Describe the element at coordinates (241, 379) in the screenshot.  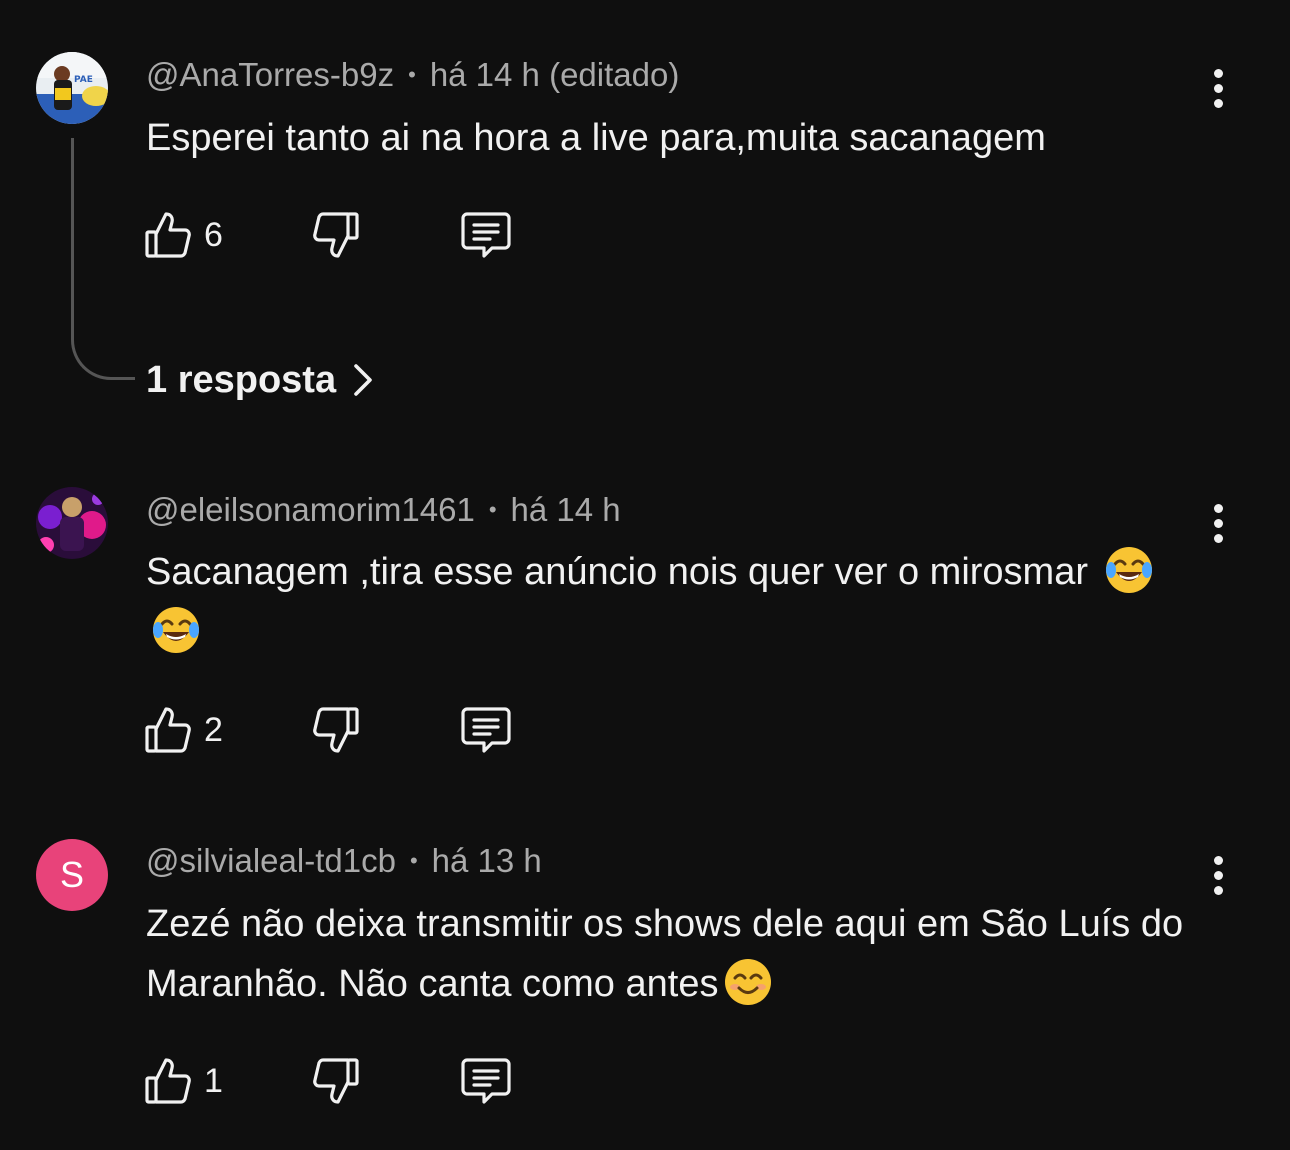
I see `replies-label: 1 resposta` at that location.